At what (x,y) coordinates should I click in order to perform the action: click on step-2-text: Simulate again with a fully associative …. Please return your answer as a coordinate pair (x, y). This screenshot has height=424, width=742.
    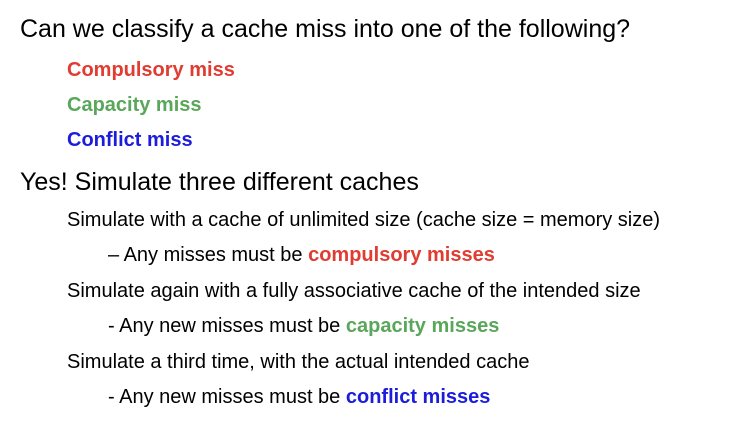
    Looking at the image, I should click on (354, 291).